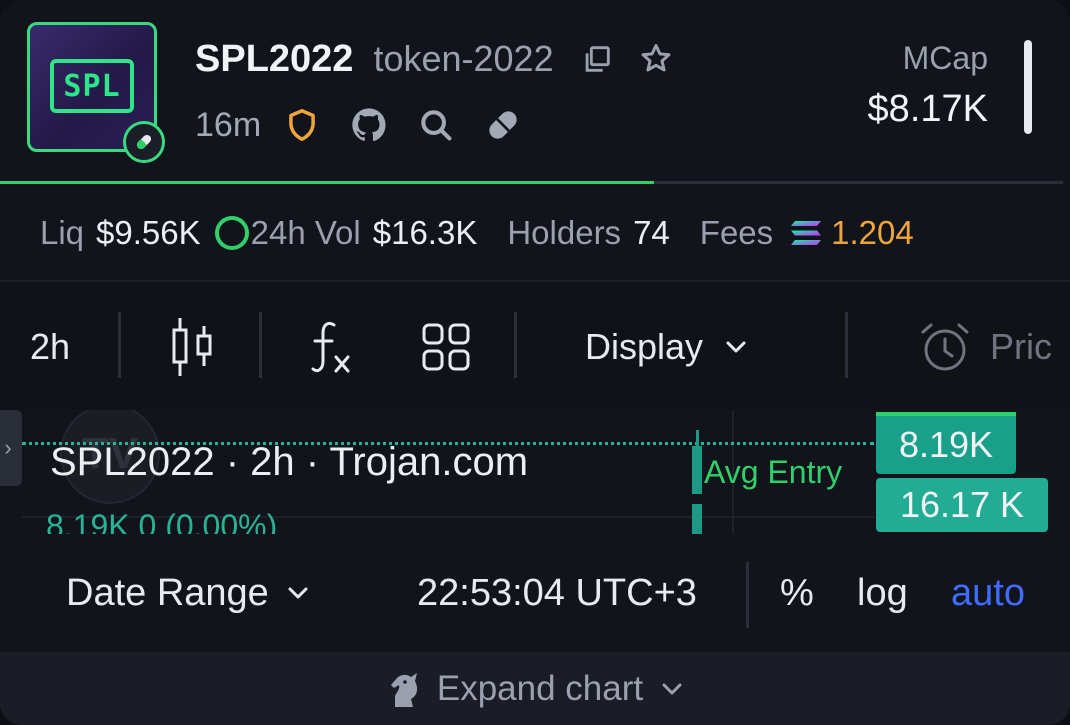 This screenshot has height=725, width=1070. Describe the element at coordinates (747, 595) in the screenshot. I see `bottom-bar-divider` at that location.